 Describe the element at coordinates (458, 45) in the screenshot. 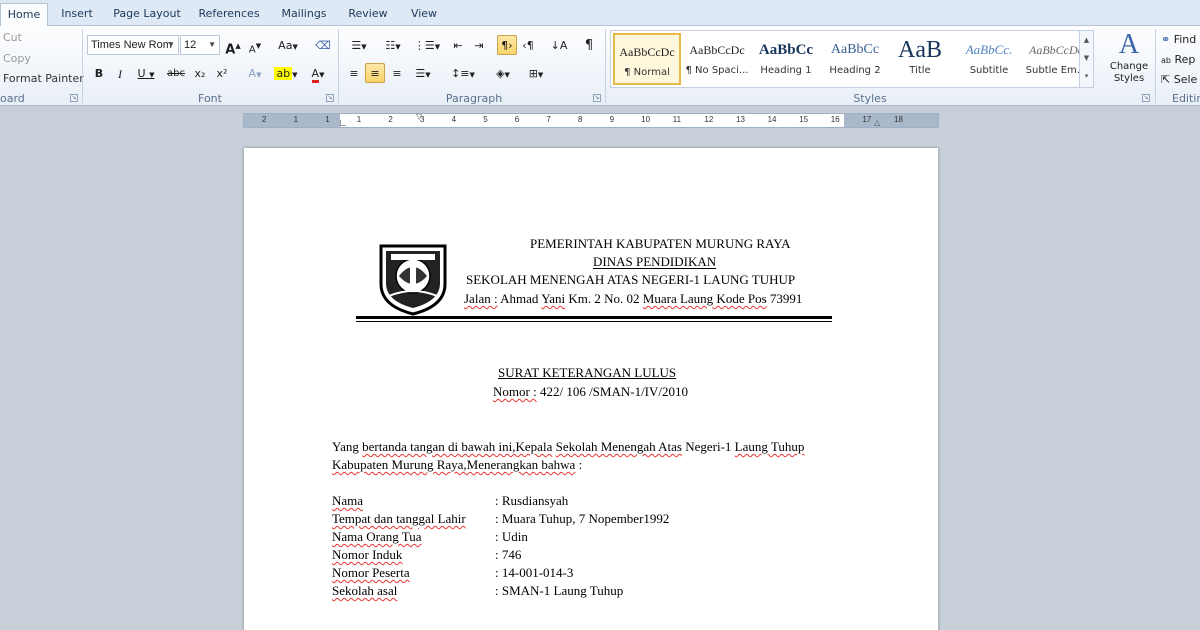

I see `decrease-indent-button: ⇤` at that location.